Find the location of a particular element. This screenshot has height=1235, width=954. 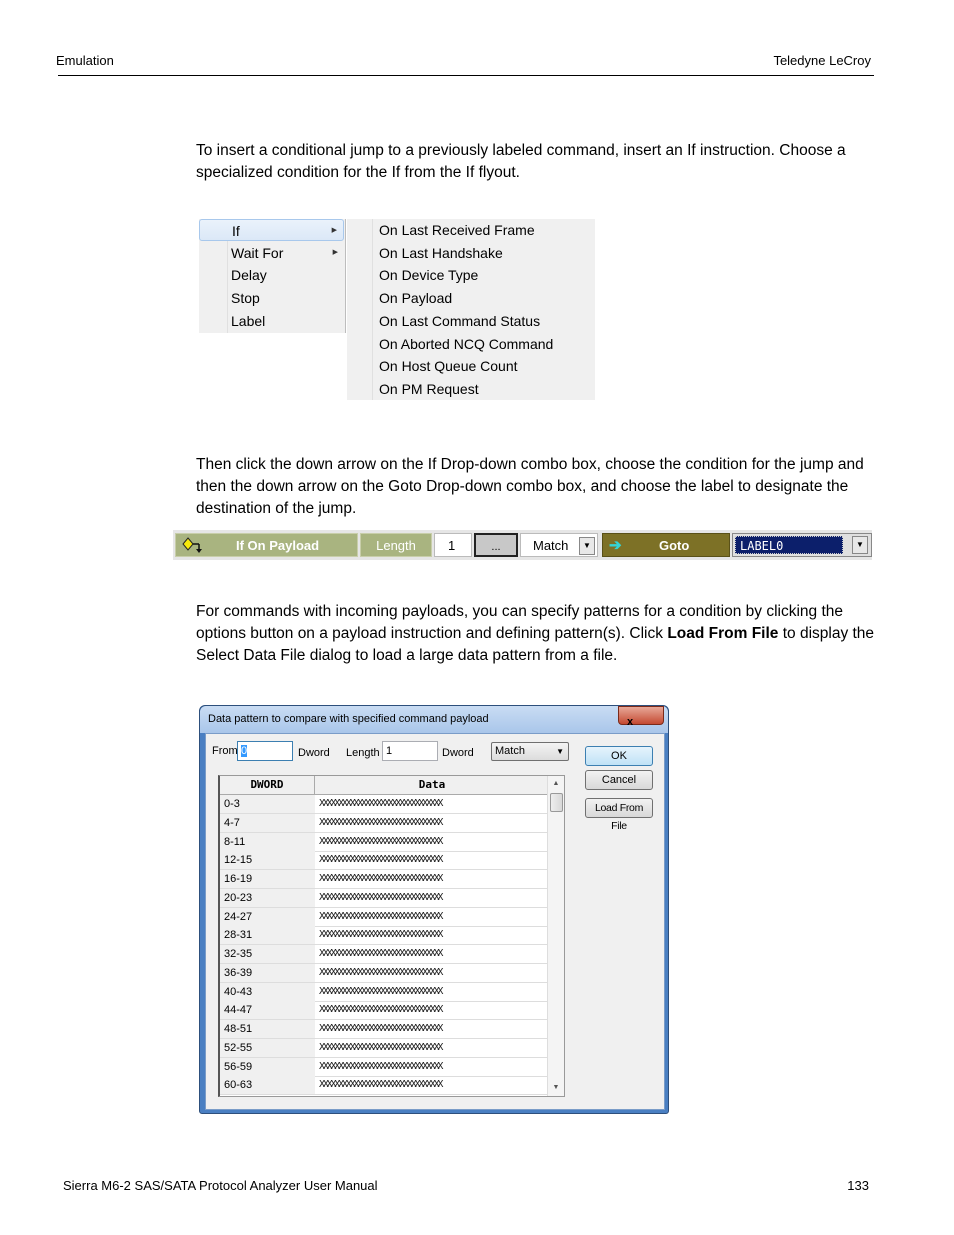

table-row: 8-11 XXXXXXXXXXXXXXXXXXXXXXXXXXXXXXXX is located at coordinates (385, 842).